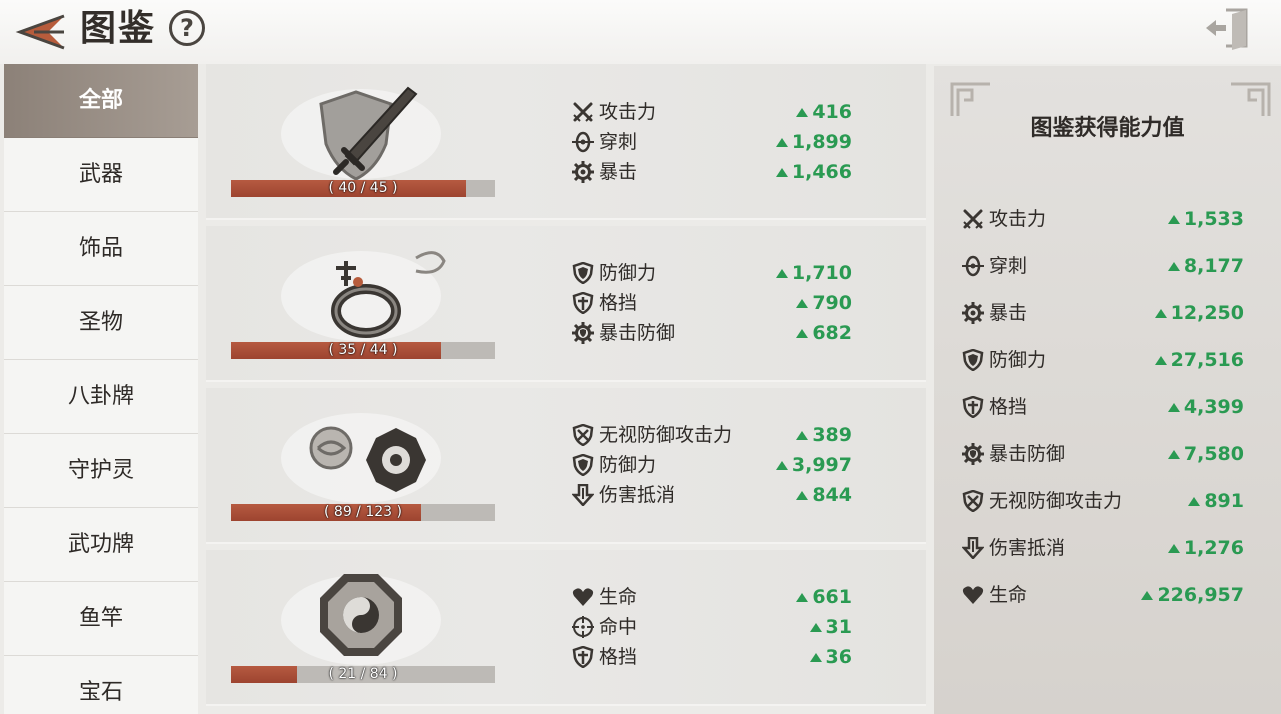 This screenshot has height=714, width=1281. Describe the element at coordinates (1103, 548) in the screenshot. I see `summary-stat-row: 伤害抵消 1,276` at that location.